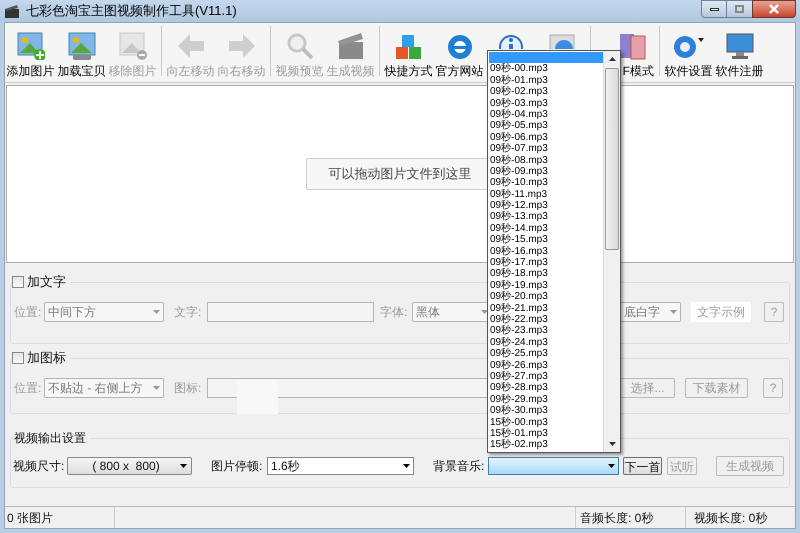 This screenshot has height=533, width=800. Describe the element at coordinates (237, 466) in the screenshot. I see `field-label: 图片停顿:` at that location.